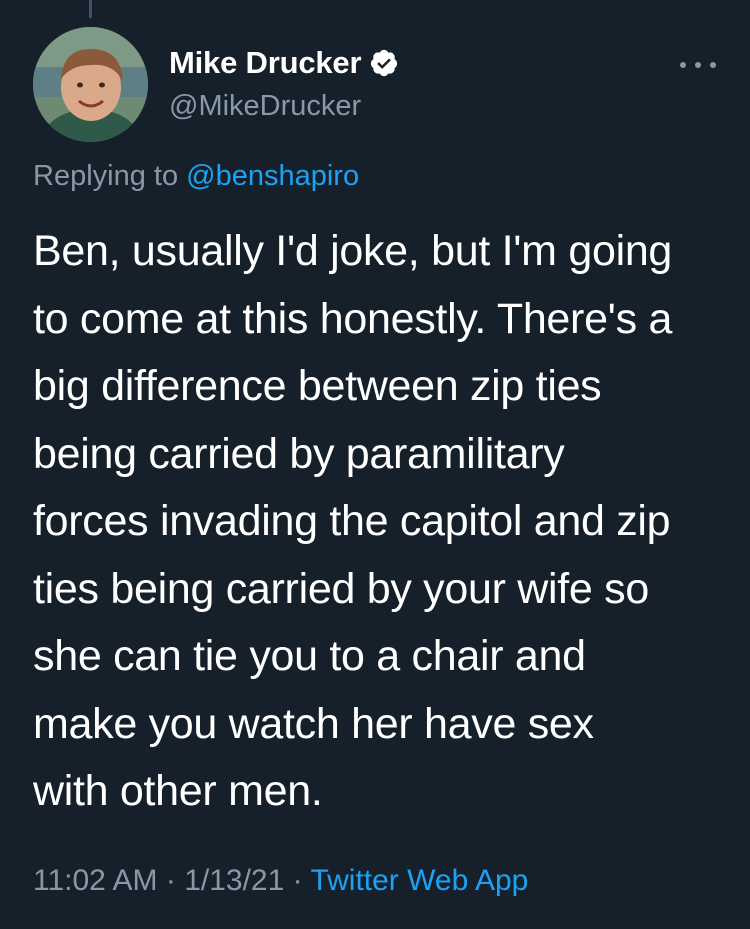  I want to click on tweet-time: 11:02 AM, so click(95, 880).